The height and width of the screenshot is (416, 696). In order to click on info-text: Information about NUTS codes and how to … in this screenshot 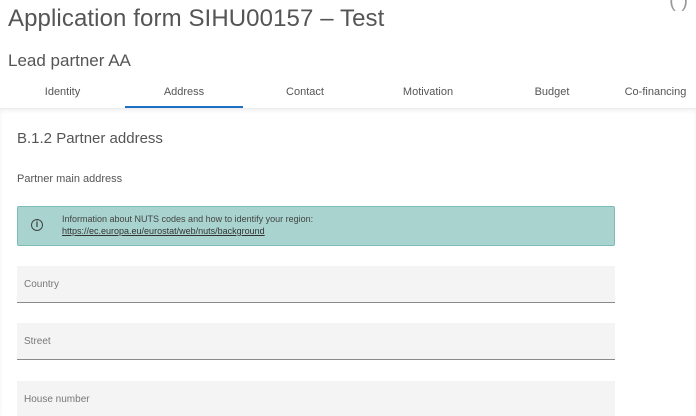, I will do `click(188, 219)`.